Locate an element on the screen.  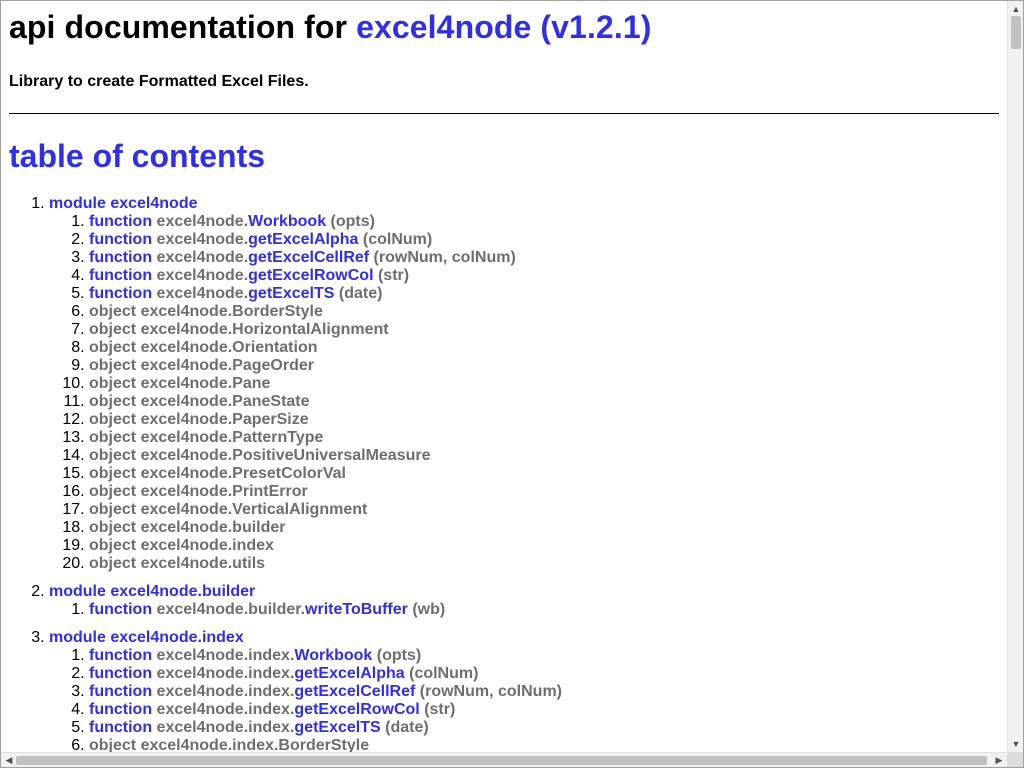
member-signature: (wb) is located at coordinates (429, 609).